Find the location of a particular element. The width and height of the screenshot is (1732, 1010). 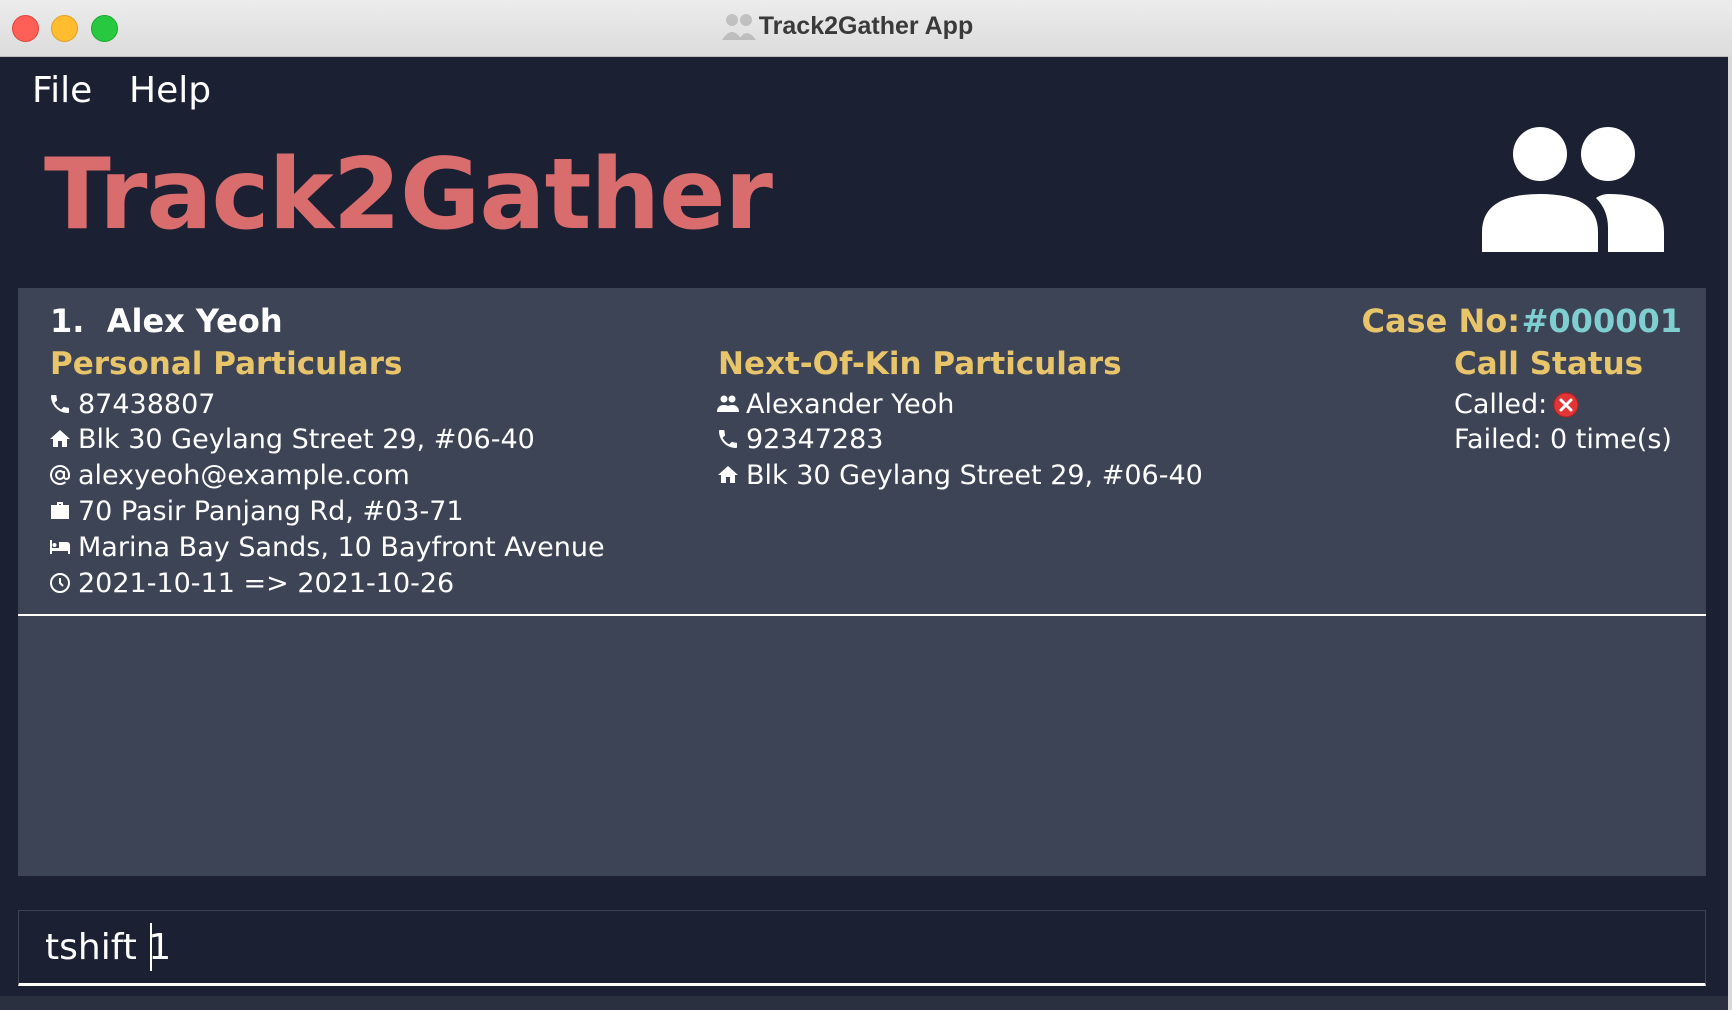

menu-file: File is located at coordinates (62, 90).